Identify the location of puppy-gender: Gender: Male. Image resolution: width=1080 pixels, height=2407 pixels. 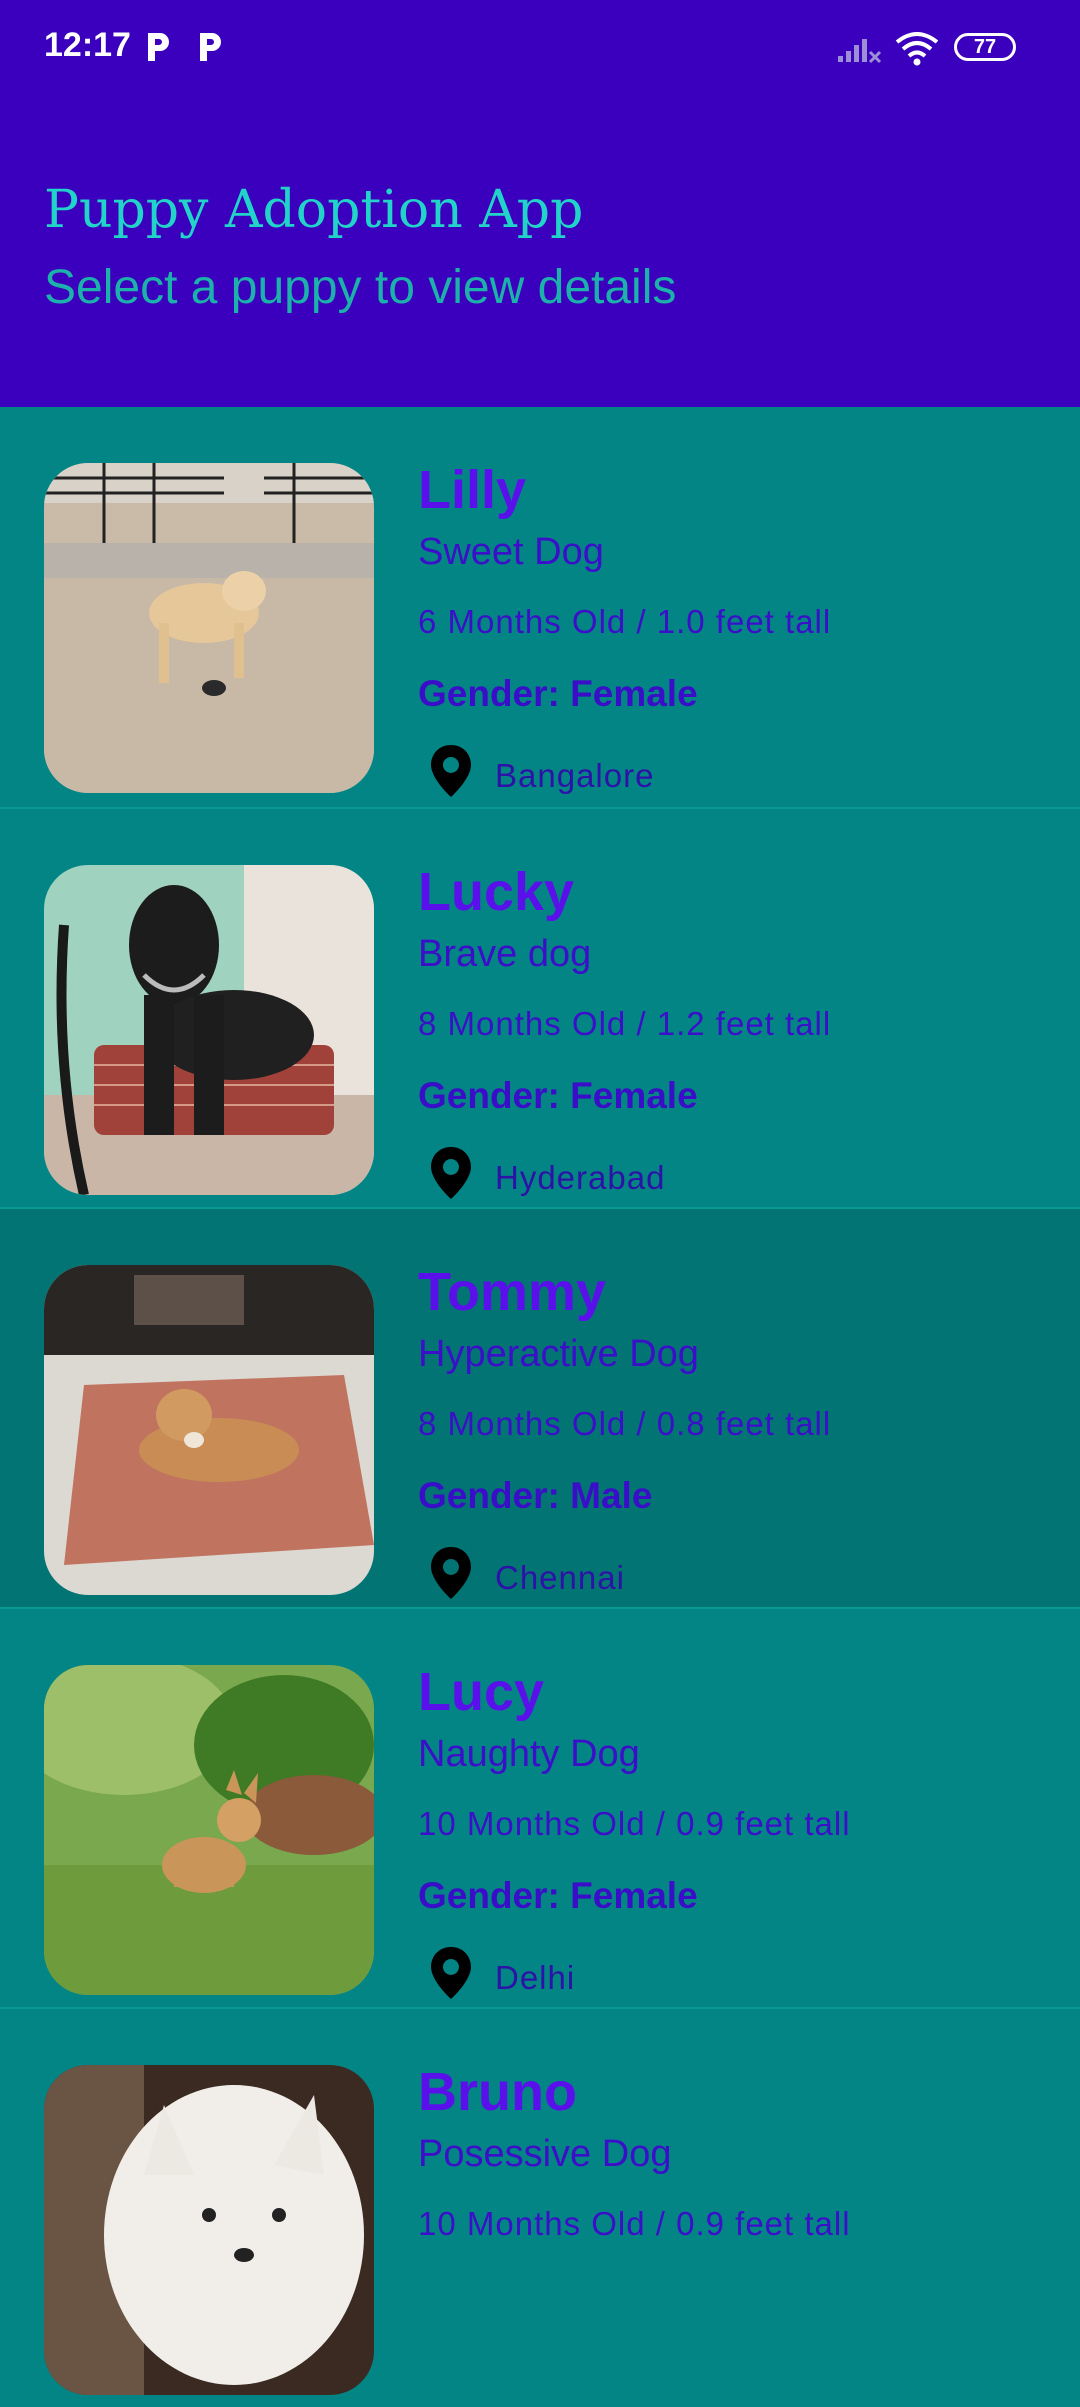
(535, 1495).